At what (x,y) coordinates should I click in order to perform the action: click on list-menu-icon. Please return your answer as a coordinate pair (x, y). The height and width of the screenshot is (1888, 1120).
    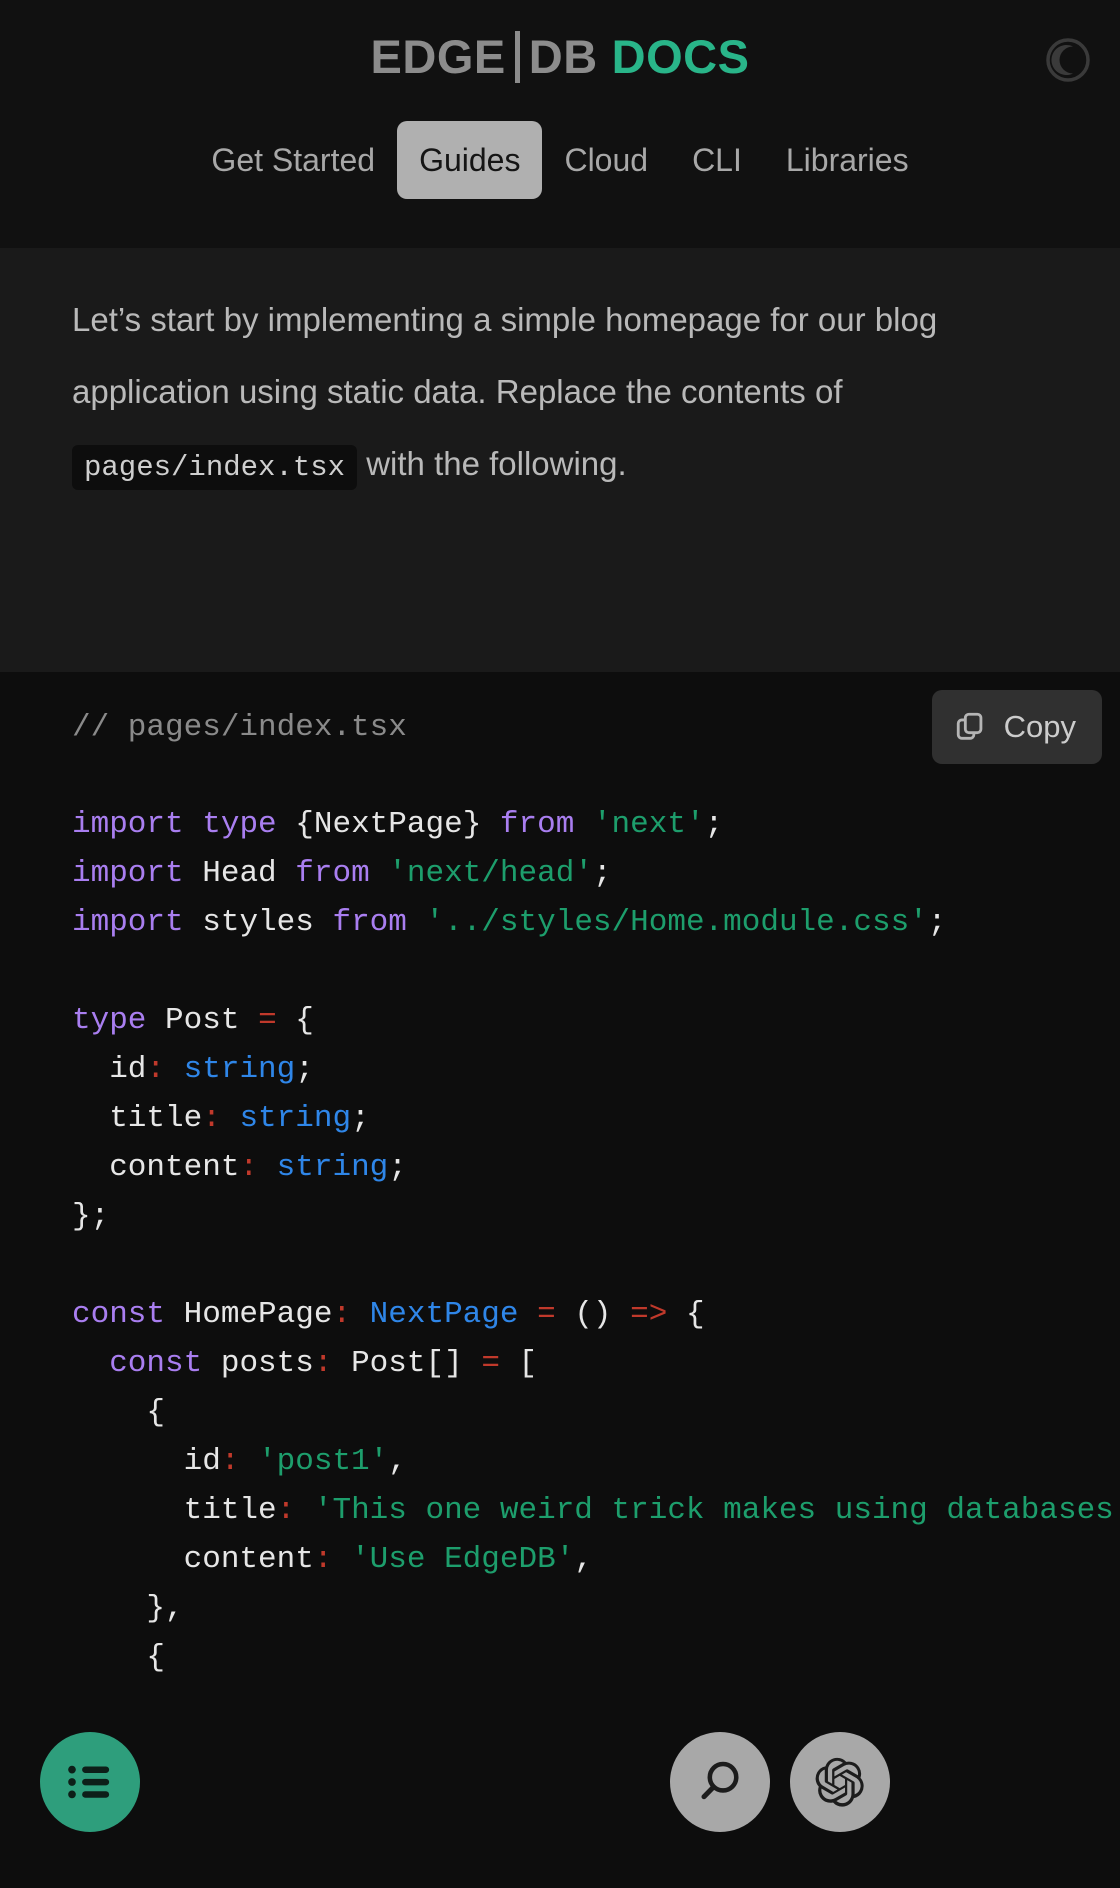
    Looking at the image, I should click on (89, 1782).